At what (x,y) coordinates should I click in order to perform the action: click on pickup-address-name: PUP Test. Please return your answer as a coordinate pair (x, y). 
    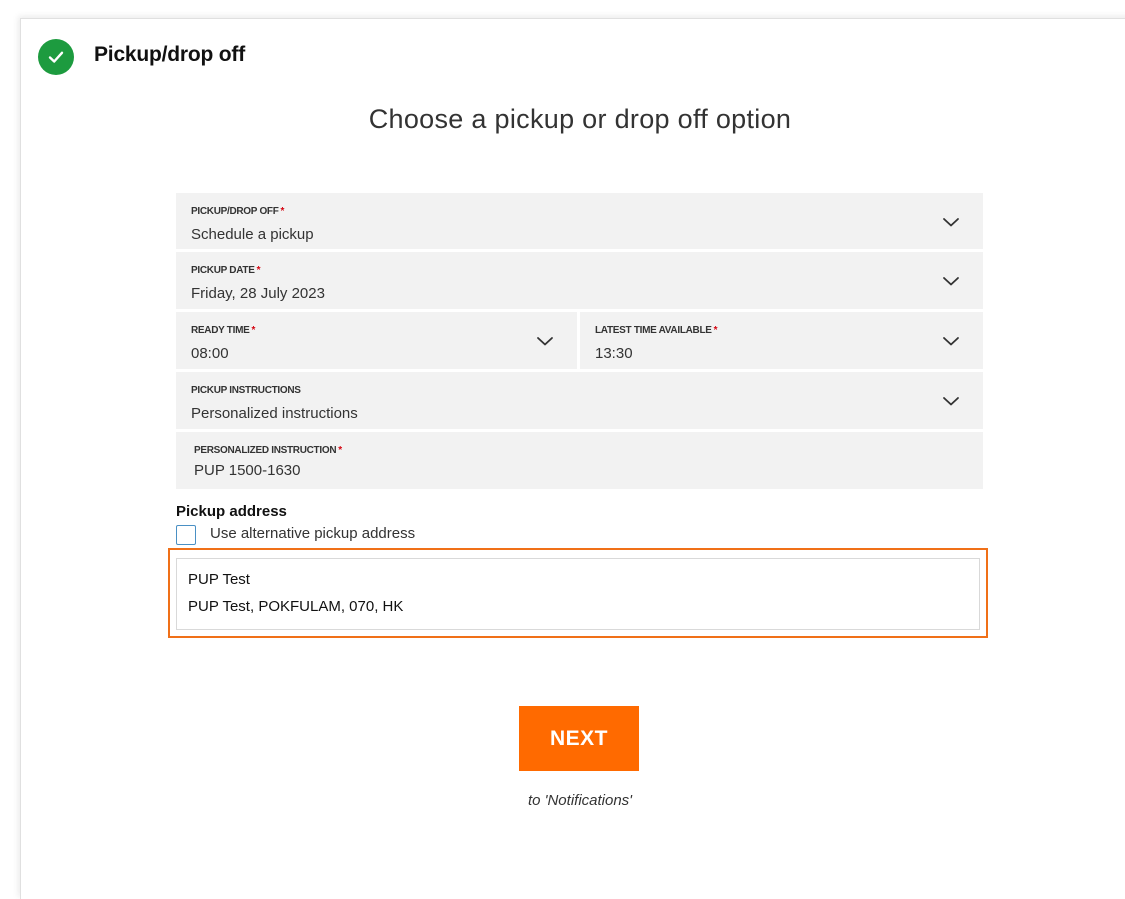
    Looking at the image, I should click on (219, 579).